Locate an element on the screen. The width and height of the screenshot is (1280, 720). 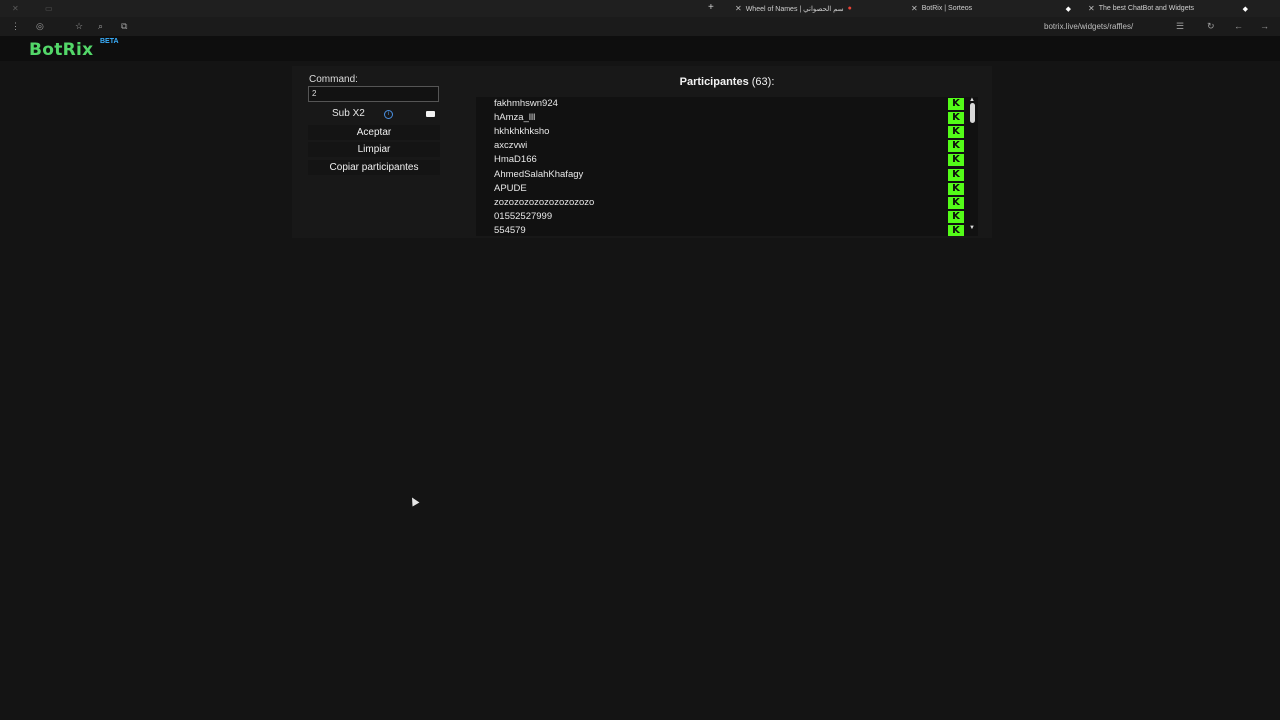
list-item: AhmedSalahKhafagy K is located at coordinates (729, 175).